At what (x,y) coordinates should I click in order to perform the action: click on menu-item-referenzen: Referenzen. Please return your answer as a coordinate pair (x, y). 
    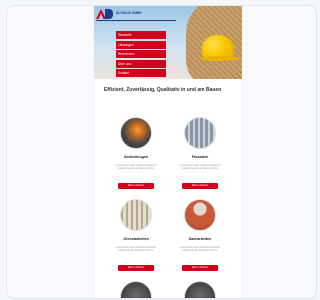
    Looking at the image, I should click on (141, 54).